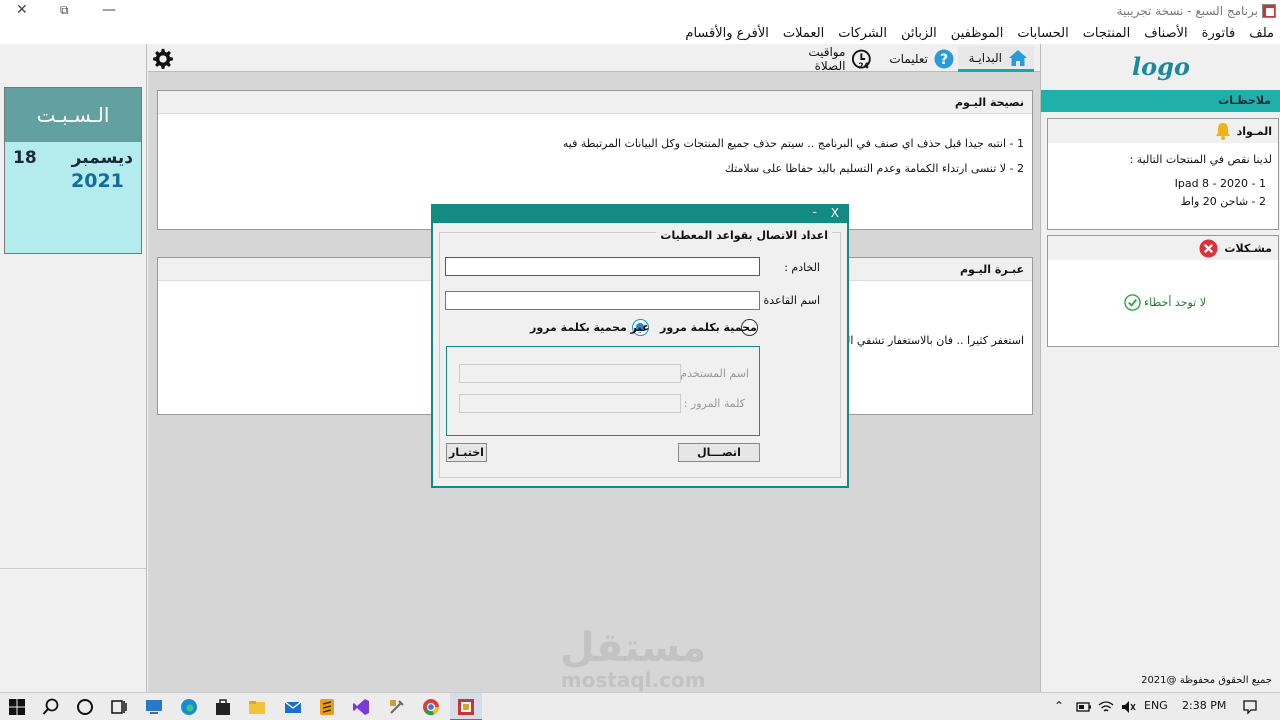 The height and width of the screenshot is (720, 1280). Describe the element at coordinates (864, 65) in the screenshot. I see `svg-text: 24` at that location.